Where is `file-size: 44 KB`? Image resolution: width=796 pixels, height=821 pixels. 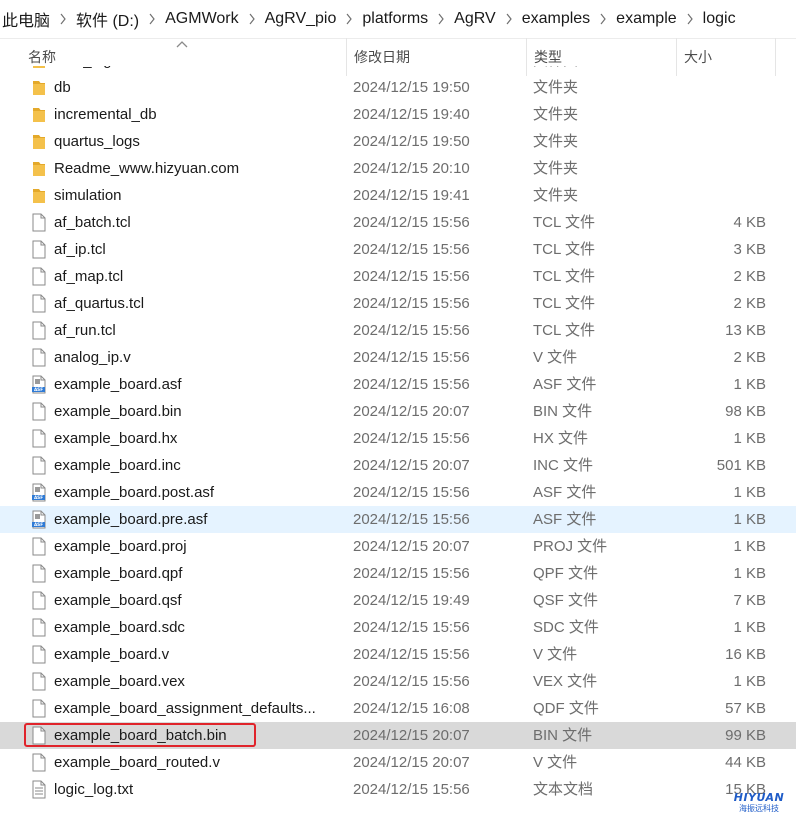
file-size: 44 KB is located at coordinates (745, 762).